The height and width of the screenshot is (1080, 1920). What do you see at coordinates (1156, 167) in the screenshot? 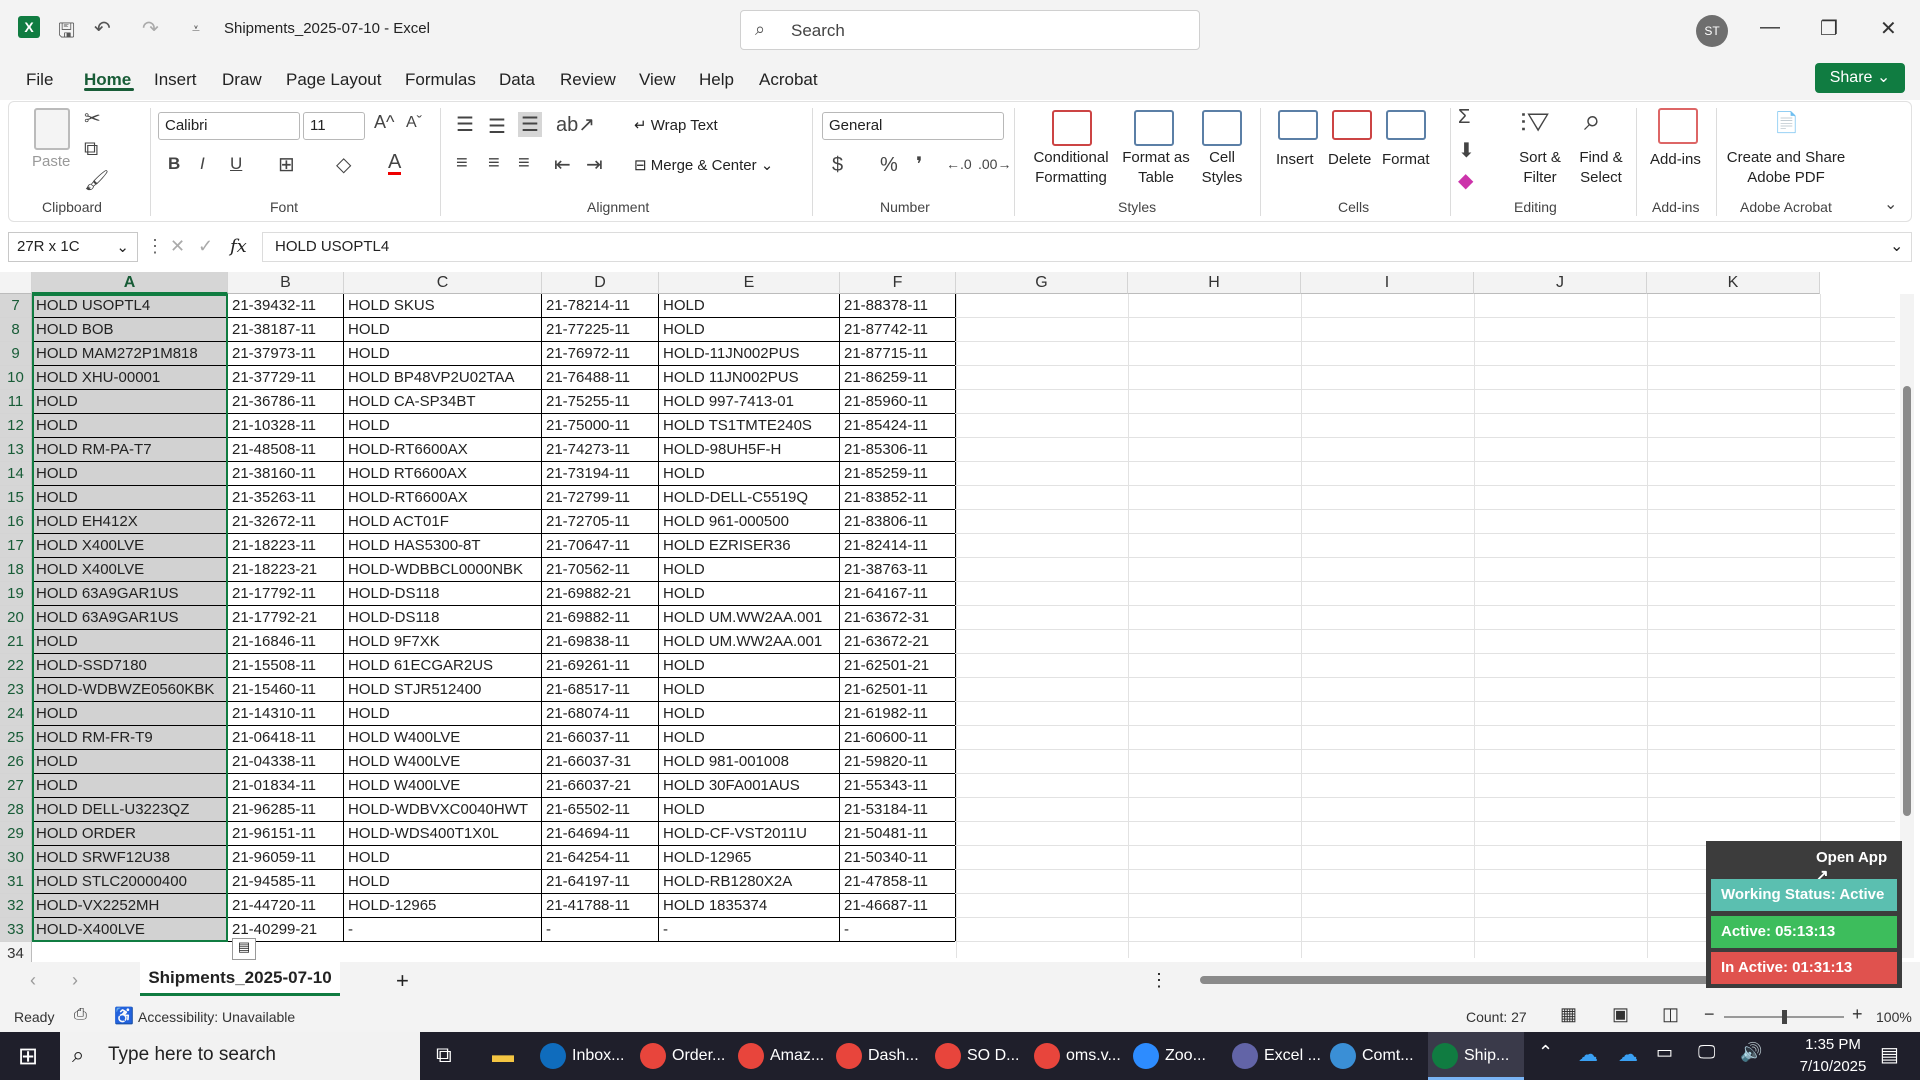
I see `format-as-table-button: Format as Table` at bounding box center [1156, 167].